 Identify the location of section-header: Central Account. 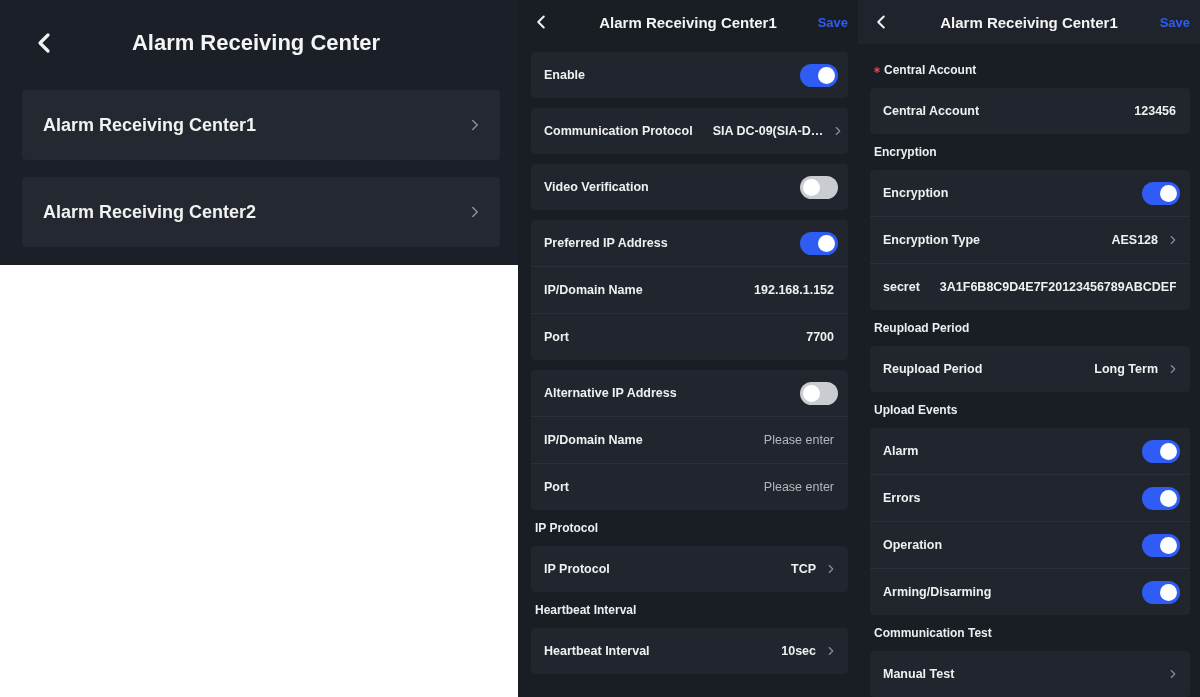
(930, 70).